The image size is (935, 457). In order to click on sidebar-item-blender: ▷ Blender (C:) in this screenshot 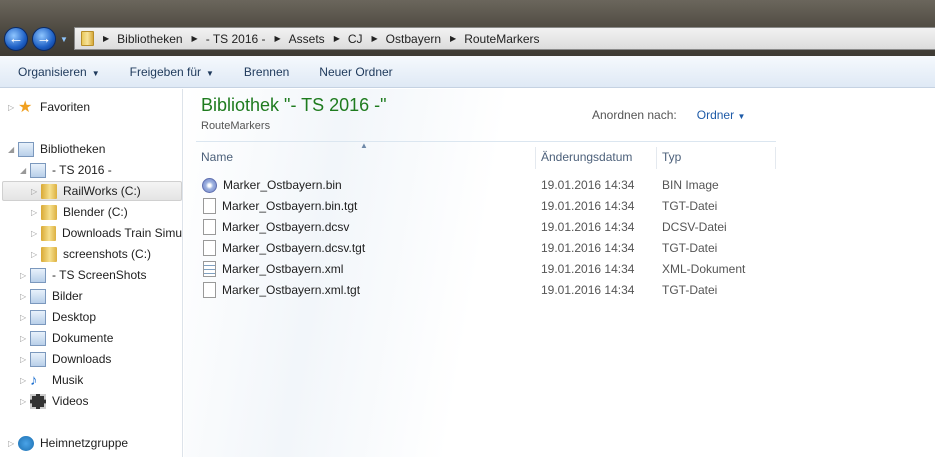, I will do `click(79, 212)`.